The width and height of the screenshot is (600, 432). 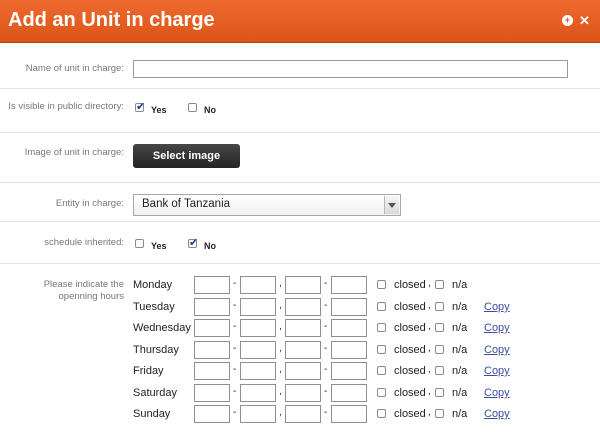 I want to click on visible-yes-checkbox, so click(x=140, y=106).